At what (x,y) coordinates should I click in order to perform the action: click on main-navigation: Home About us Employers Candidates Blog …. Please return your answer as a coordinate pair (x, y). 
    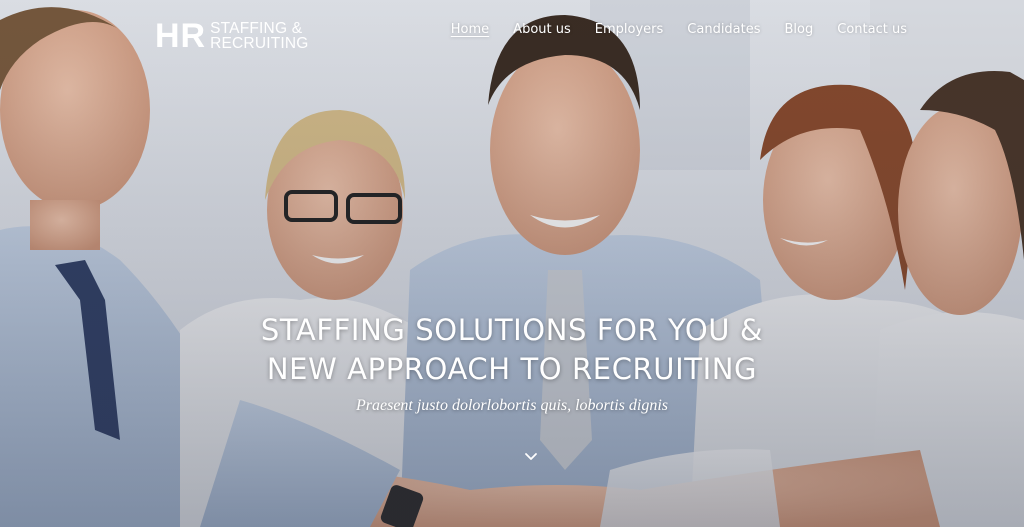
    Looking at the image, I should click on (679, 30).